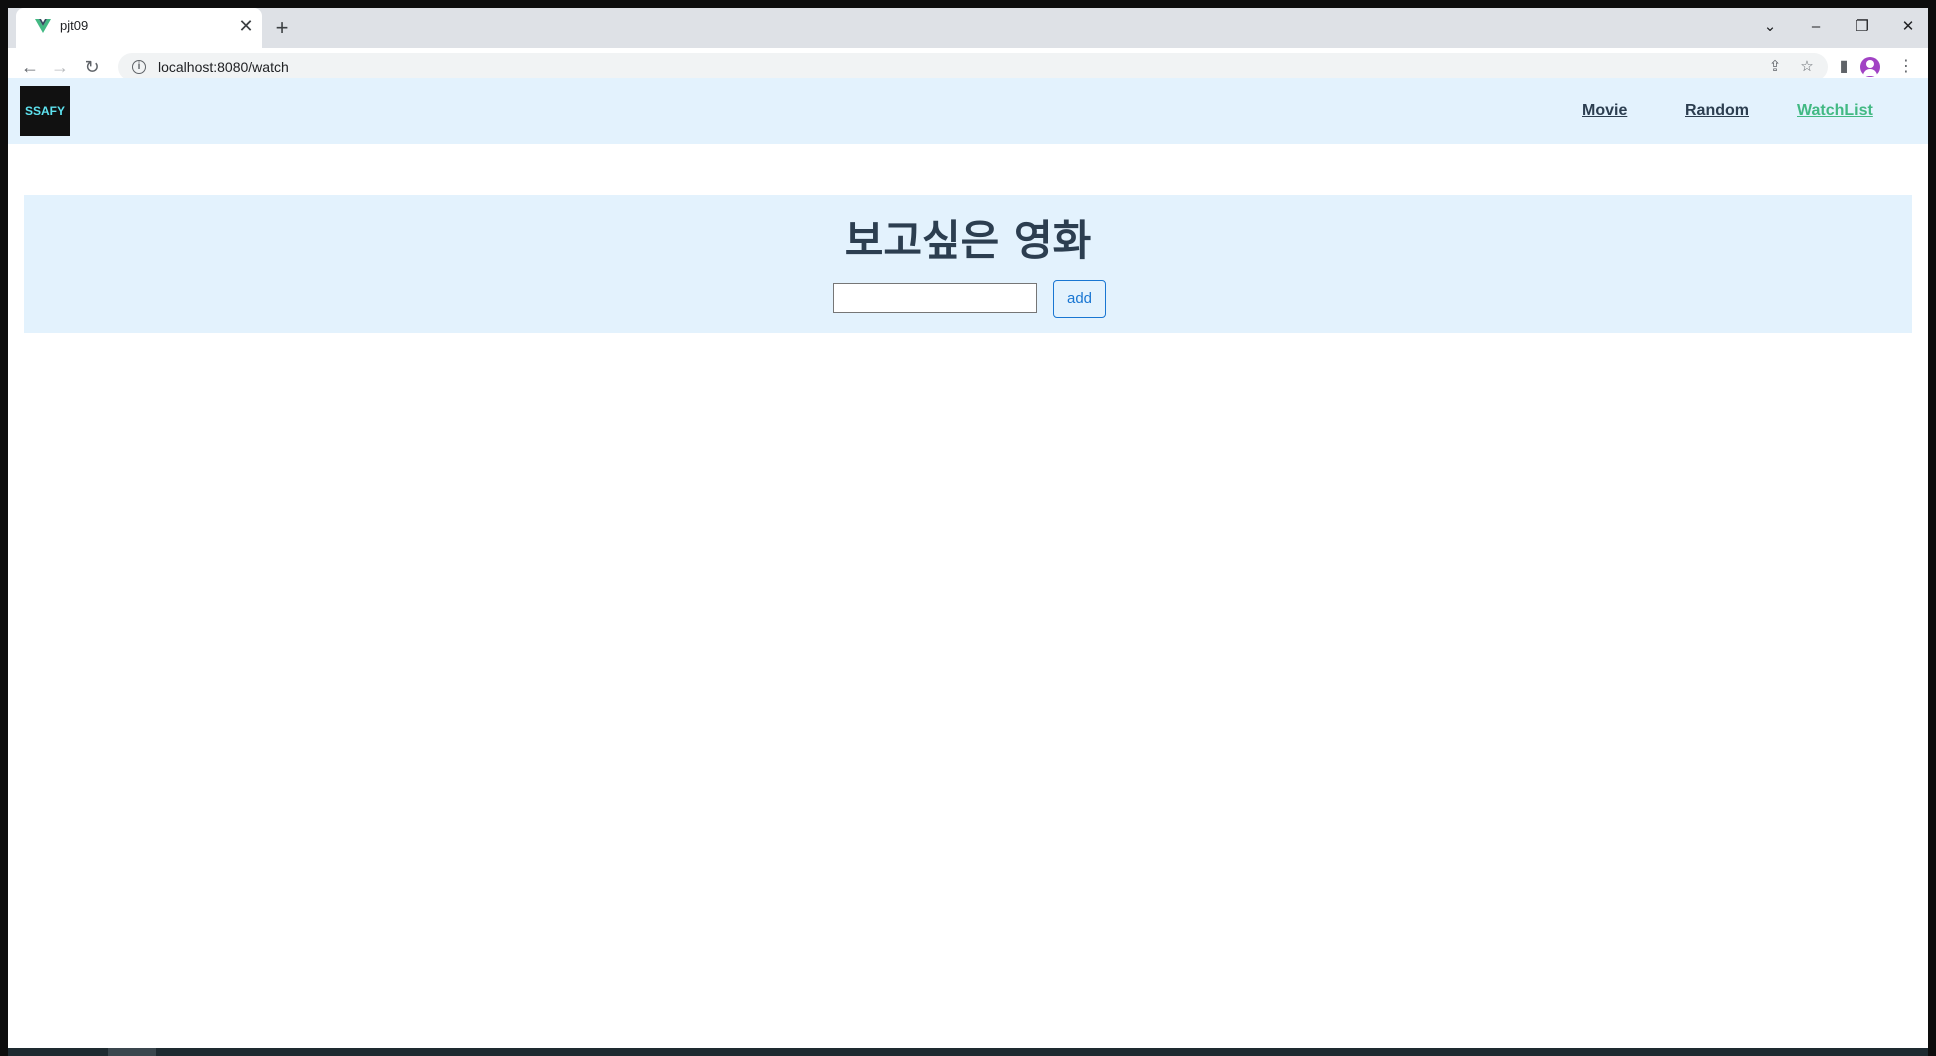 Image resolution: width=1936 pixels, height=1056 pixels. I want to click on tab-close-icon: ✕, so click(246, 26).